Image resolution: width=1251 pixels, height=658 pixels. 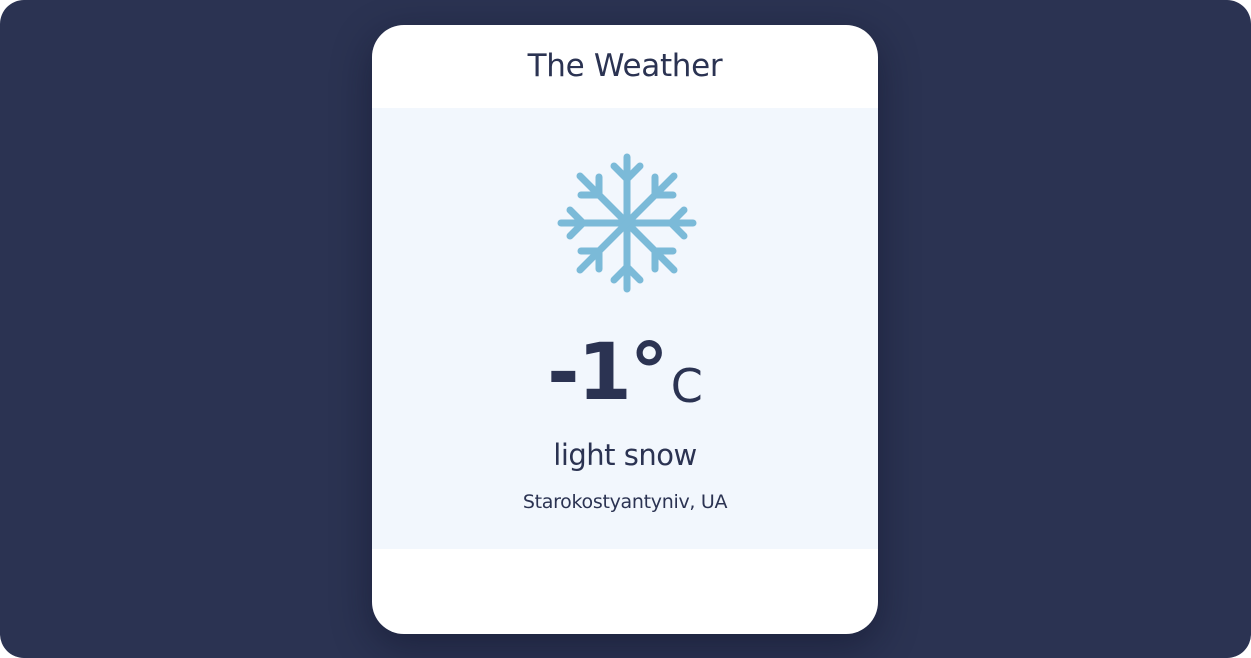 I want to click on card-title: The Weather, so click(x=625, y=66).